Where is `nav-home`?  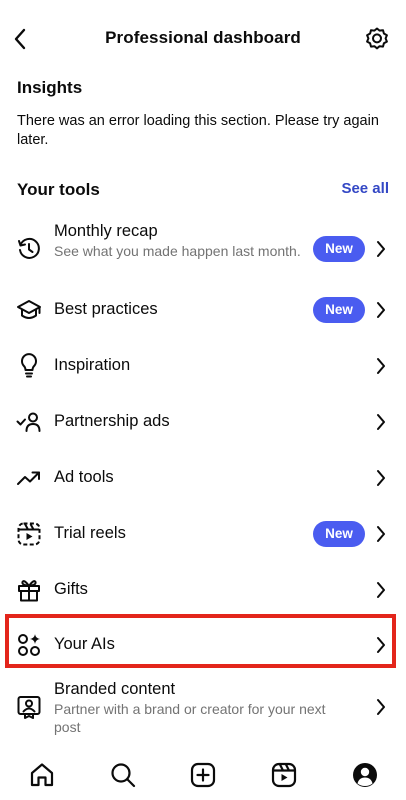
nav-home is located at coordinates (42, 775).